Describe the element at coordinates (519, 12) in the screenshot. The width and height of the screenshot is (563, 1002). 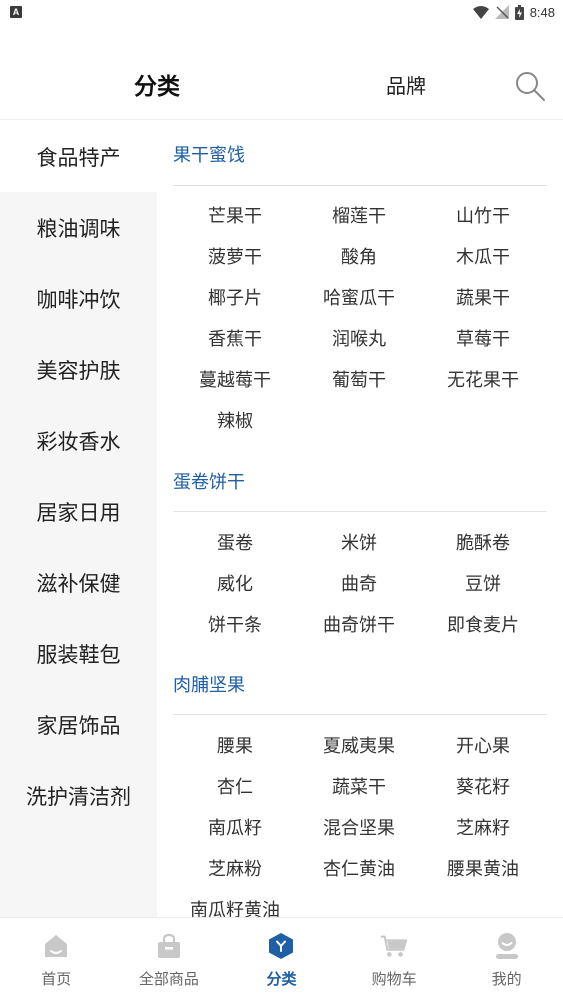
I see `battery-charging-icon` at that location.